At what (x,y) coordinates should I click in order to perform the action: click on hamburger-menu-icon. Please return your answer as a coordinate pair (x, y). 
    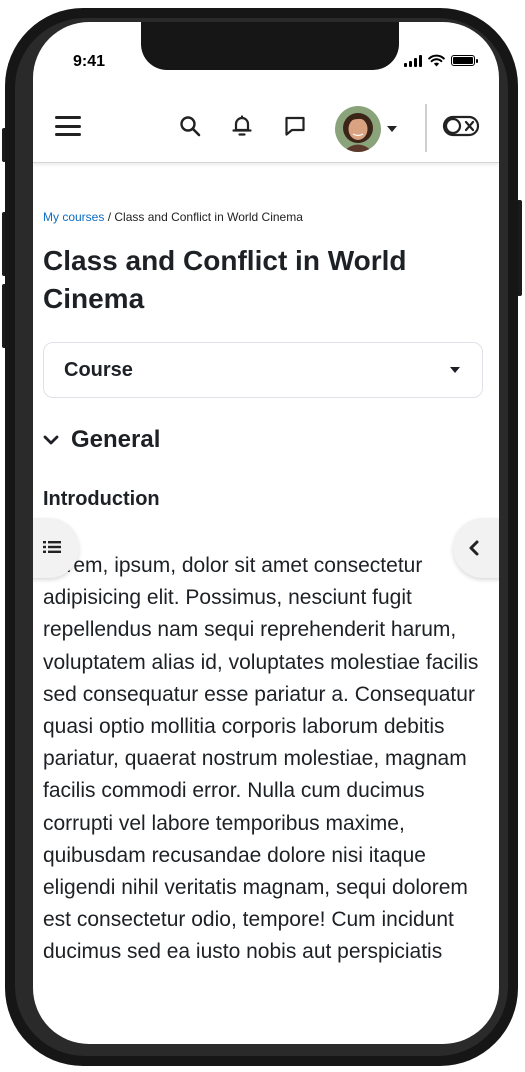
    Looking at the image, I should click on (68, 126).